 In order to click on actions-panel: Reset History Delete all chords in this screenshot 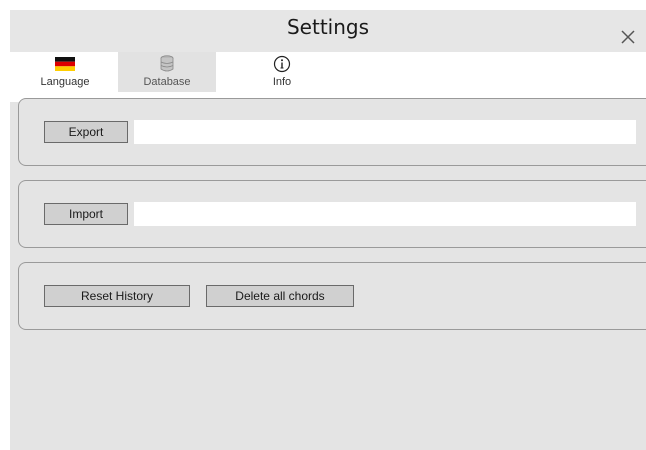, I will do `click(332, 296)`.